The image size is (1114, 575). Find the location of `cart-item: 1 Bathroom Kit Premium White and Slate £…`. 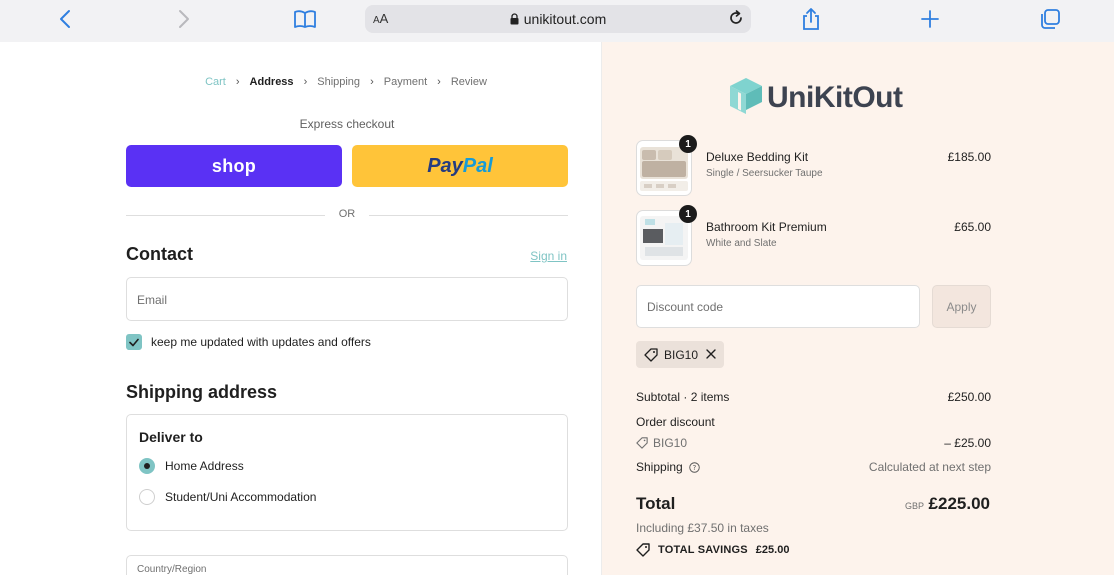

cart-item: 1 Bathroom Kit Premium White and Slate £… is located at coordinates (813, 235).